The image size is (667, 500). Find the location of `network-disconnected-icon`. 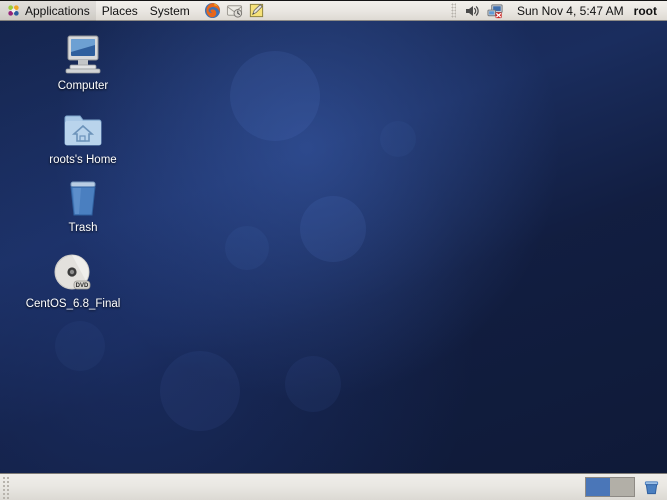

network-disconnected-icon is located at coordinates (495, 11).